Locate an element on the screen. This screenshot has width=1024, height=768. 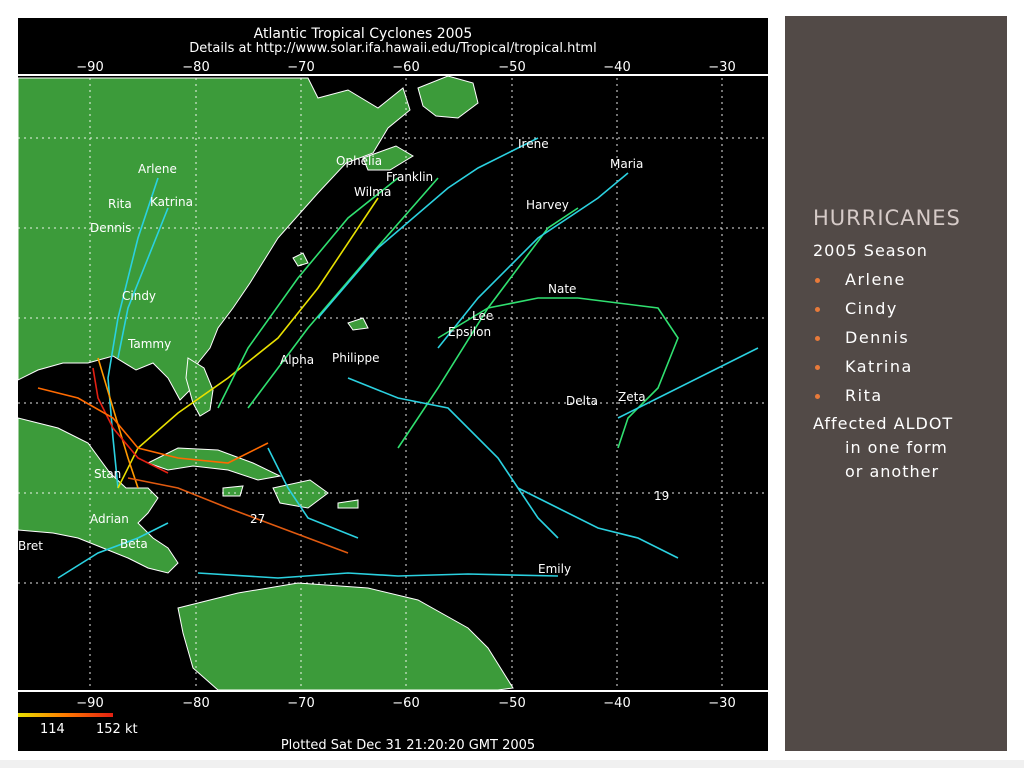
affected-note-line-3: or another is located at coordinates (892, 471).